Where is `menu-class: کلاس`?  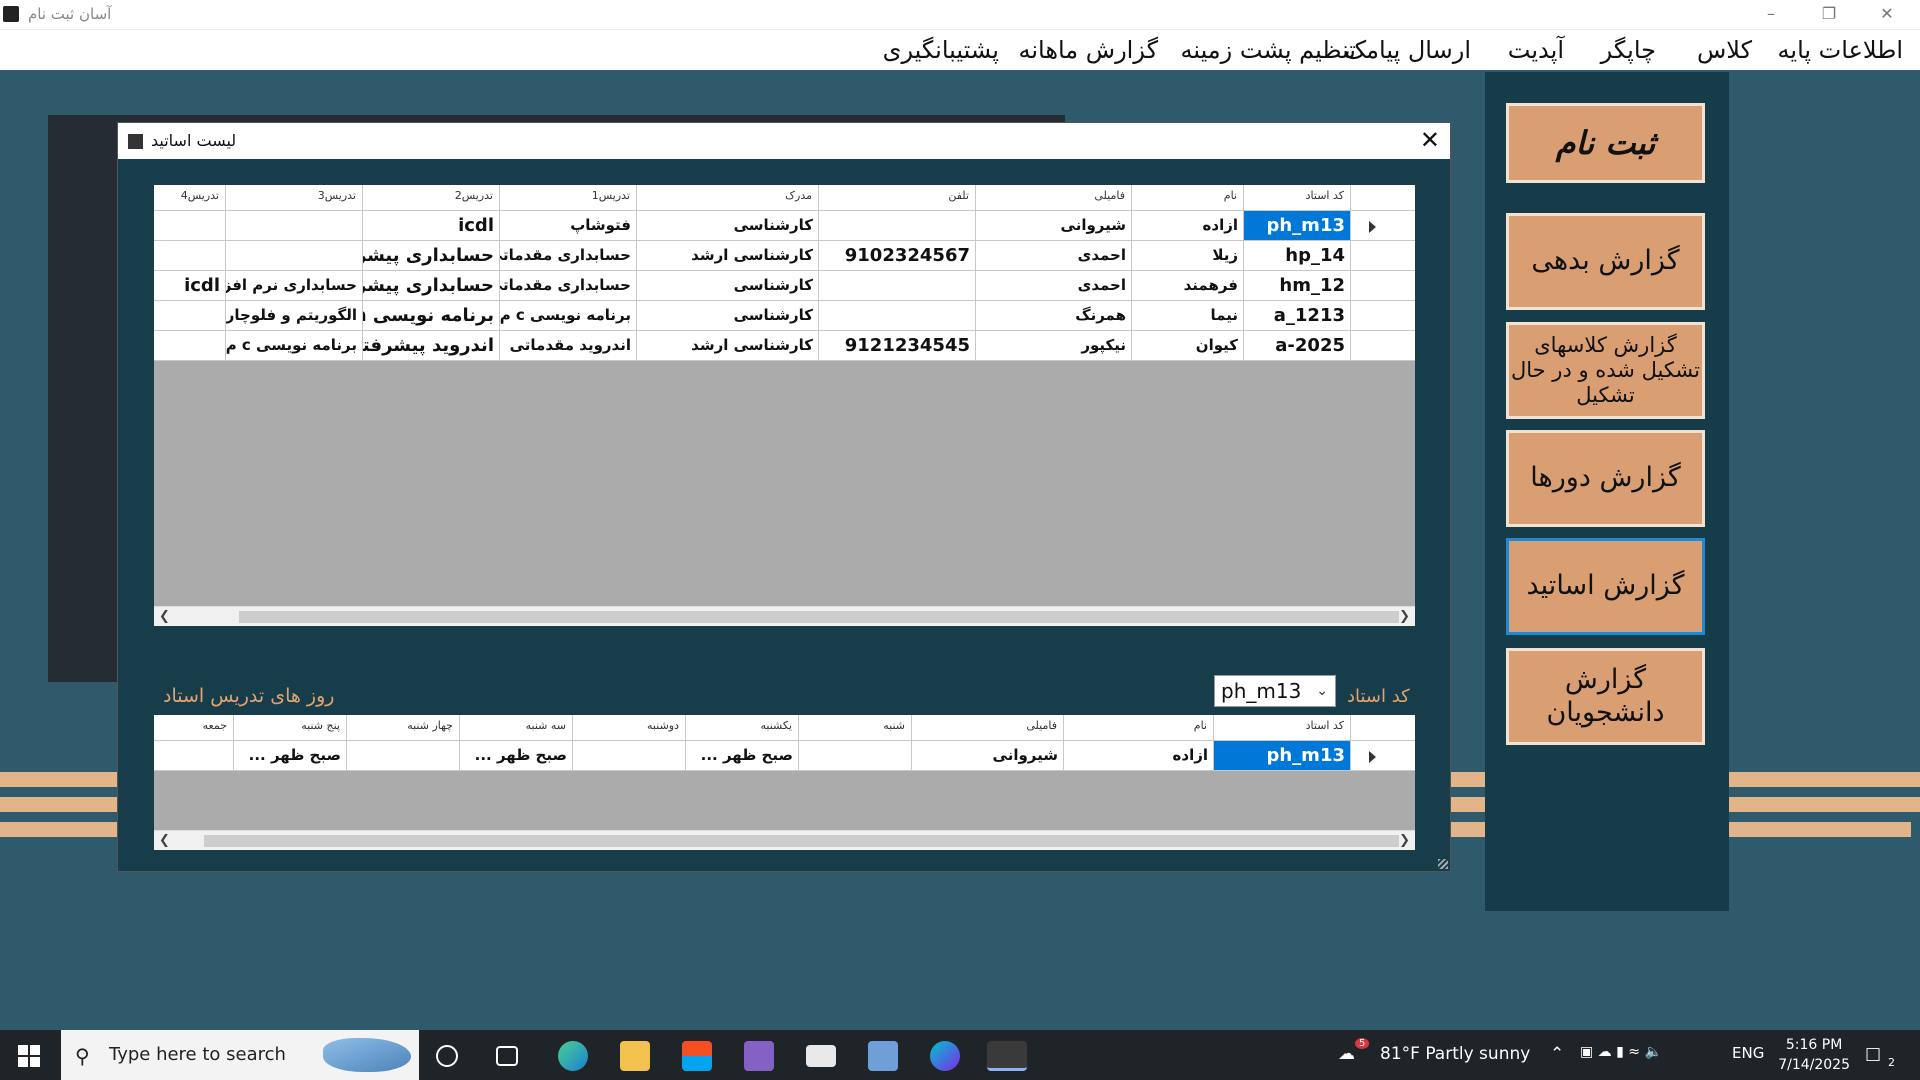
menu-class: کلاس is located at coordinates (1724, 50).